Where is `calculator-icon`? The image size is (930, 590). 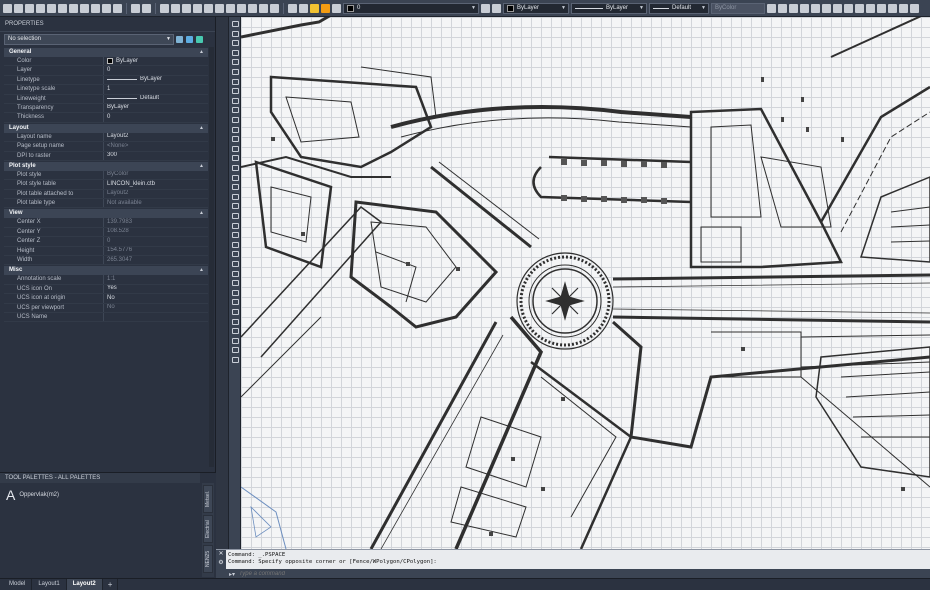 calculator-icon is located at coordinates (263, 8).